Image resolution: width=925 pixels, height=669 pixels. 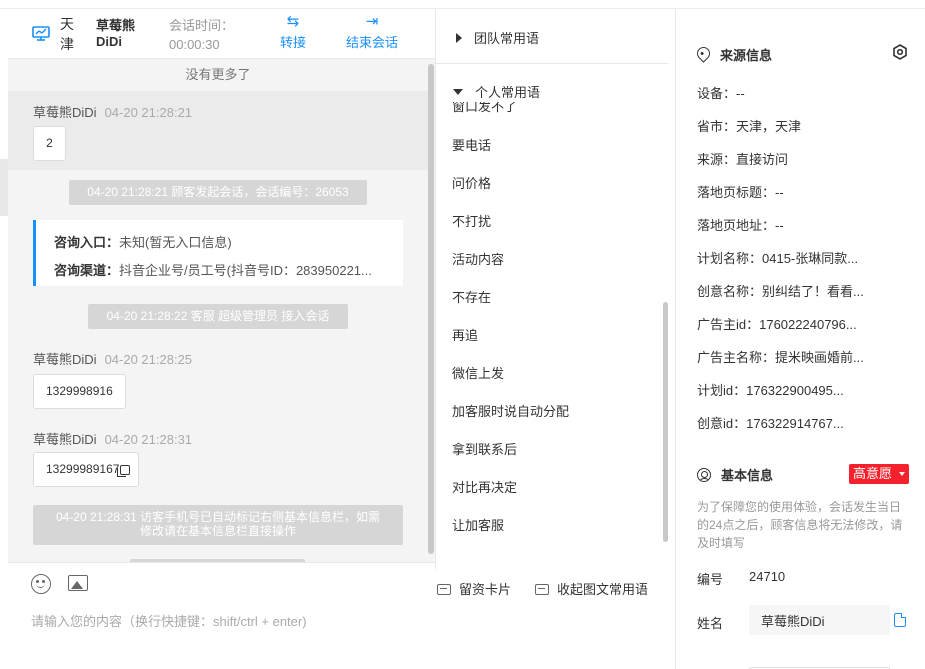 What do you see at coordinates (900, 52) in the screenshot?
I see `settings-icon` at bounding box center [900, 52].